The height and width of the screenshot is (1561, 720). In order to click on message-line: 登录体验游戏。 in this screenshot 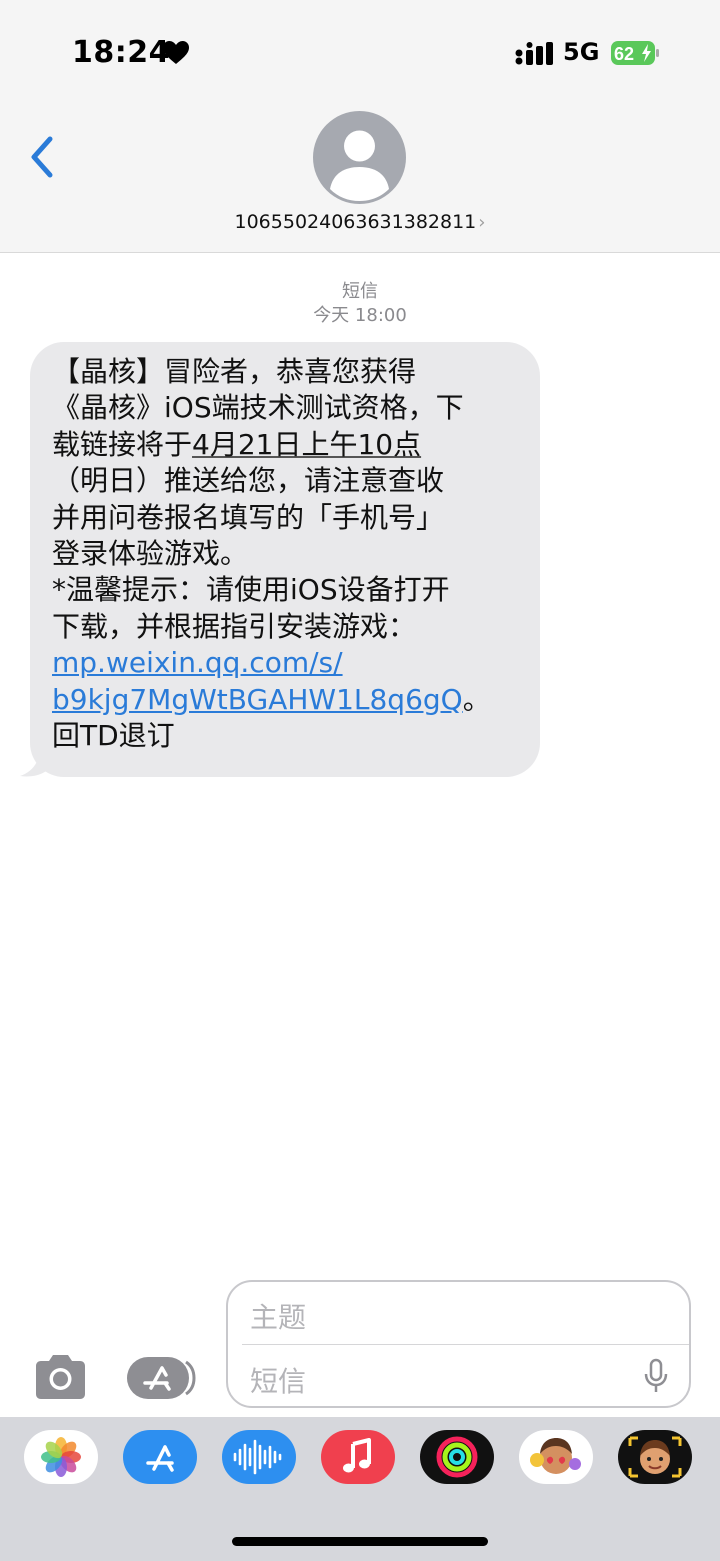, I will do `click(150, 553)`.